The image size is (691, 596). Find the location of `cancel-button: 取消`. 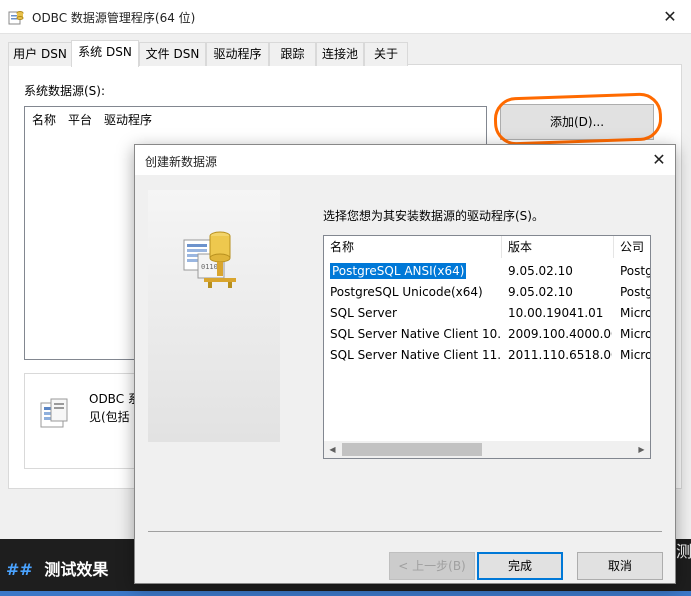

cancel-button: 取消 is located at coordinates (620, 566).